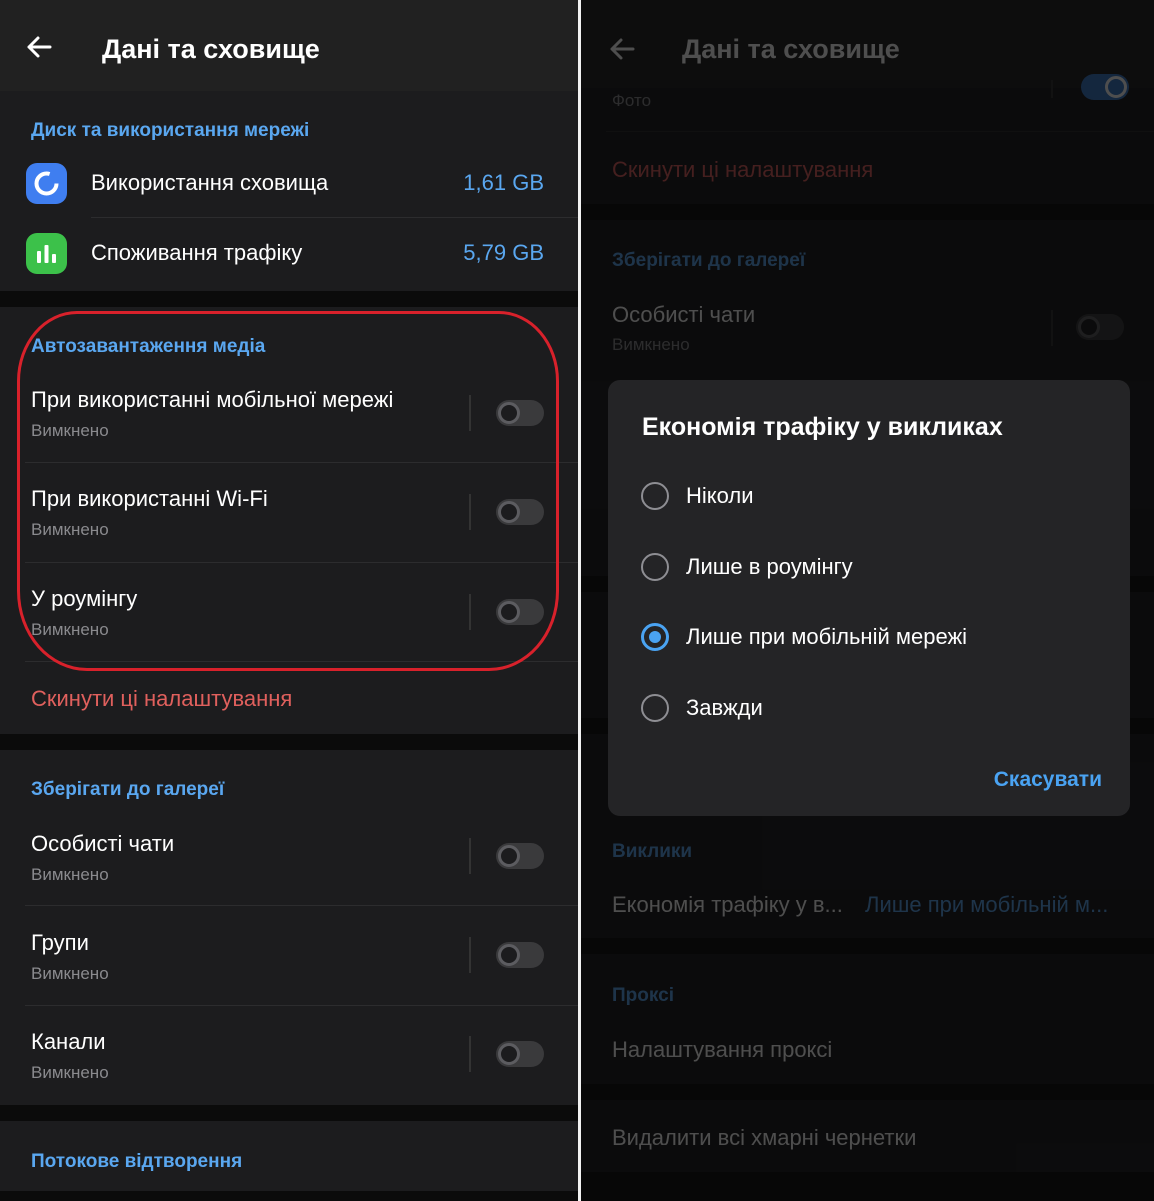  What do you see at coordinates (149, 498) in the screenshot?
I see `row-title: При використанні Wi-Fi` at bounding box center [149, 498].